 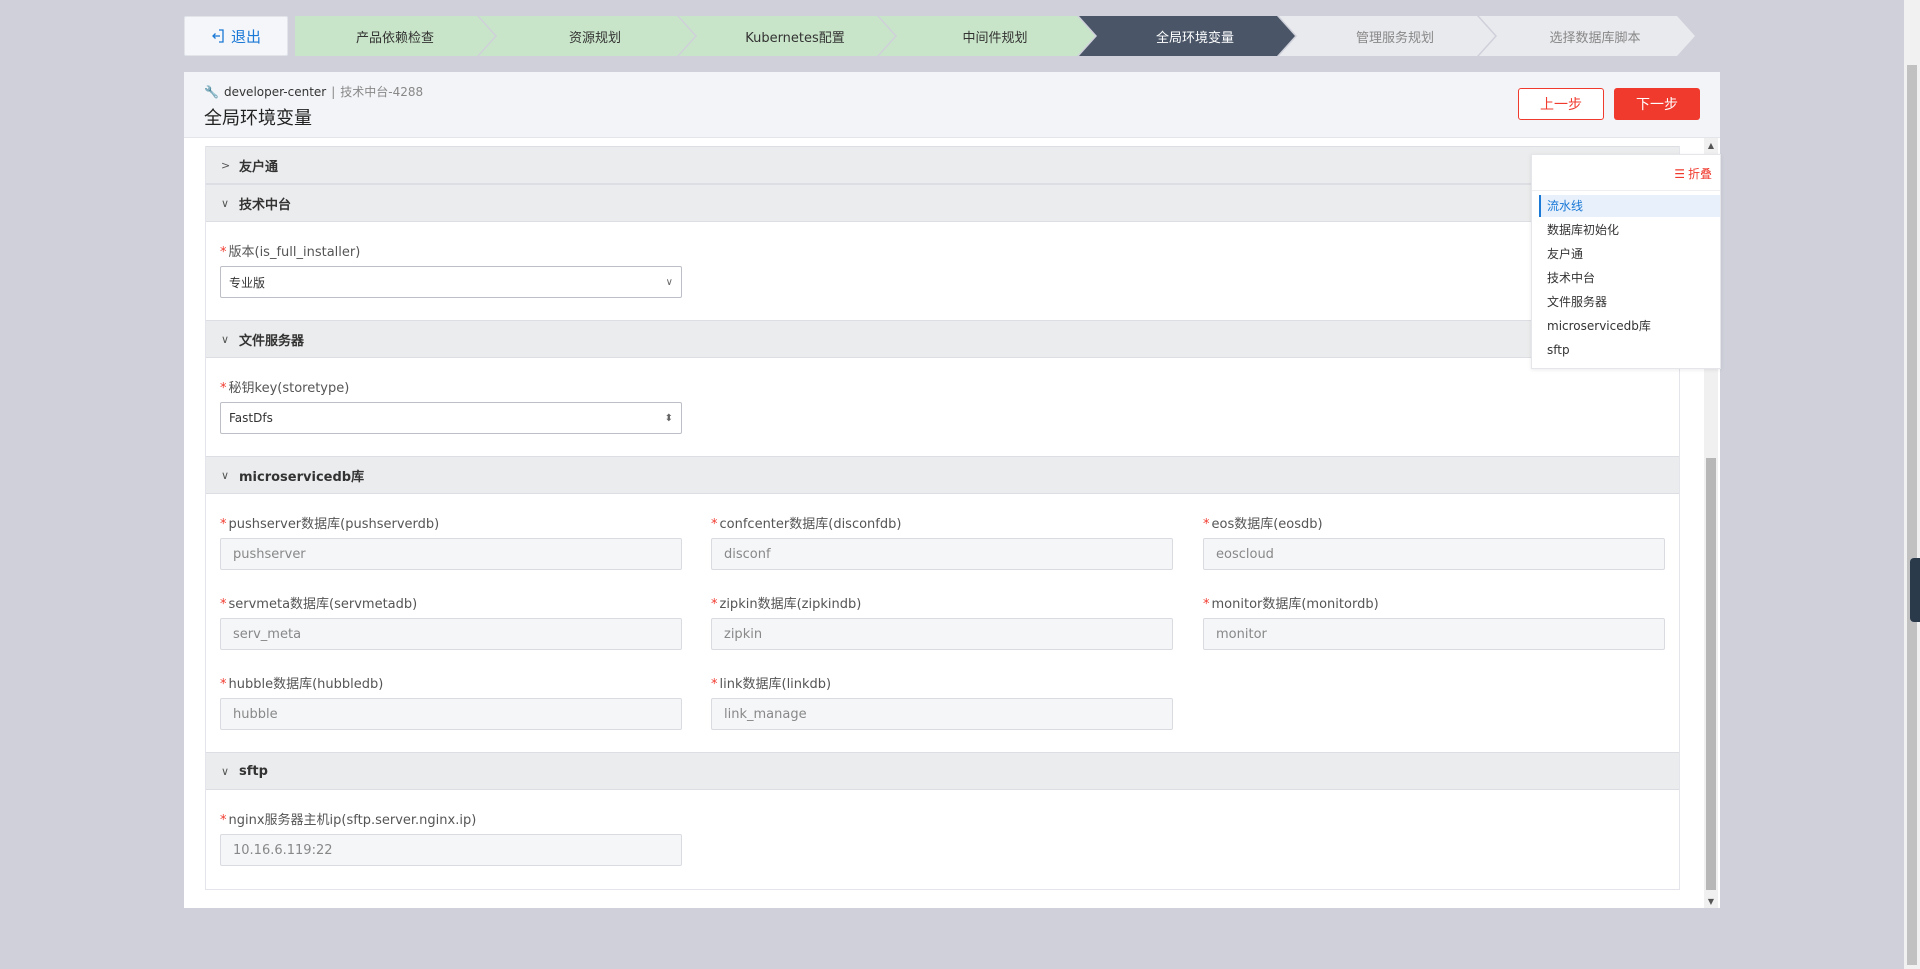 I want to click on step-label: Kubernetes配置, so click(x=795, y=38).